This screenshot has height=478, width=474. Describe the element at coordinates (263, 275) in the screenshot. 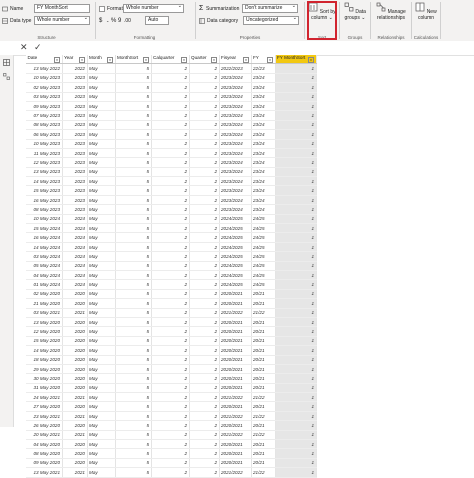

I see `table-cell: 24/25` at that location.